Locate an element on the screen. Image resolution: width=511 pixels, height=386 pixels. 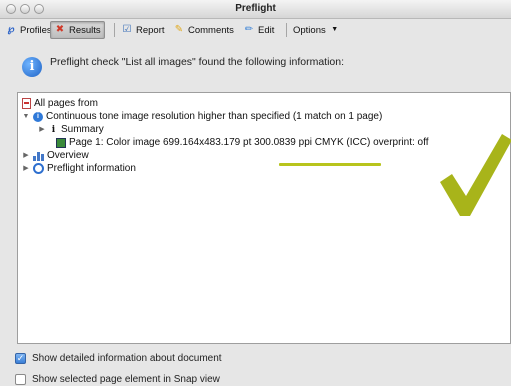
tab-report-label: Report is located at coordinates (150, 30).